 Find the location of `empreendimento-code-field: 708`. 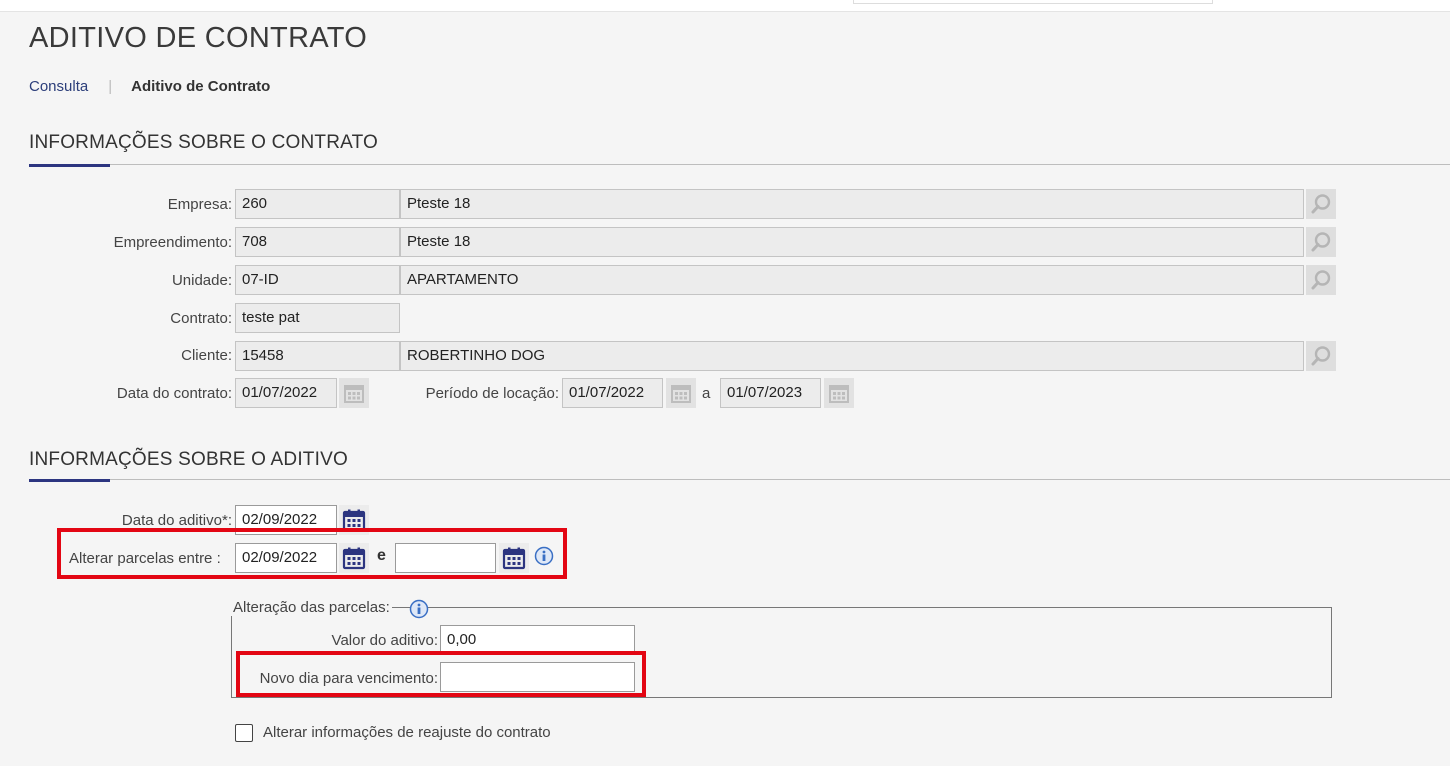

empreendimento-code-field: 708 is located at coordinates (317, 242).